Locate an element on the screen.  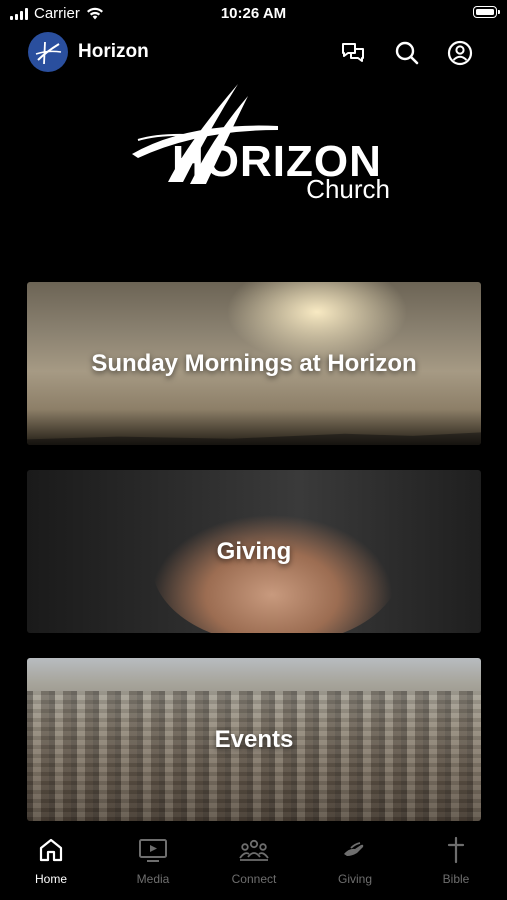
tab-label: Connect is located at coordinates (254, 879).